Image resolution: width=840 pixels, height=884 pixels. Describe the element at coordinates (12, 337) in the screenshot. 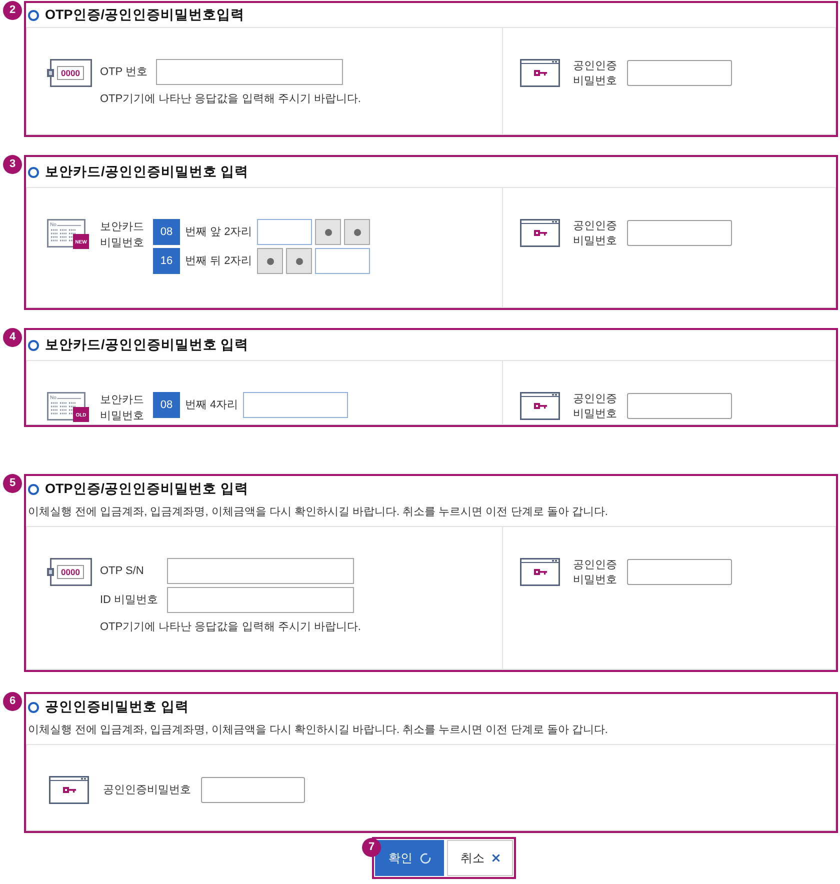

I see `step-badge: 4` at that location.